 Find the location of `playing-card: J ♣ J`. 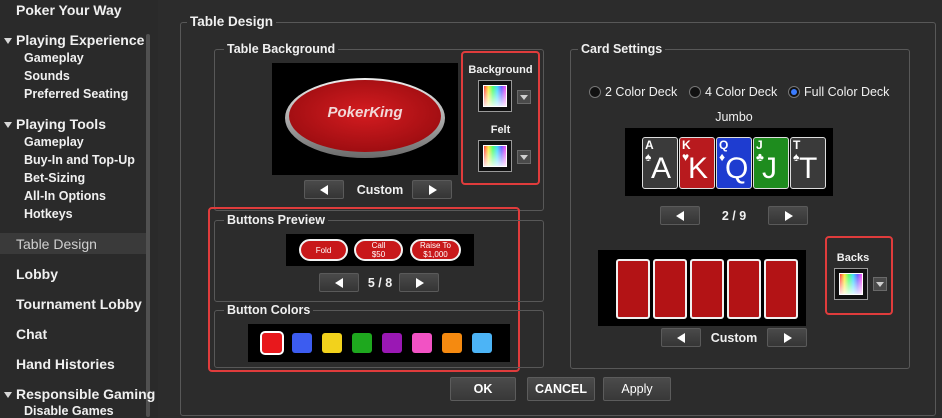

playing-card: J ♣ J is located at coordinates (771, 163).